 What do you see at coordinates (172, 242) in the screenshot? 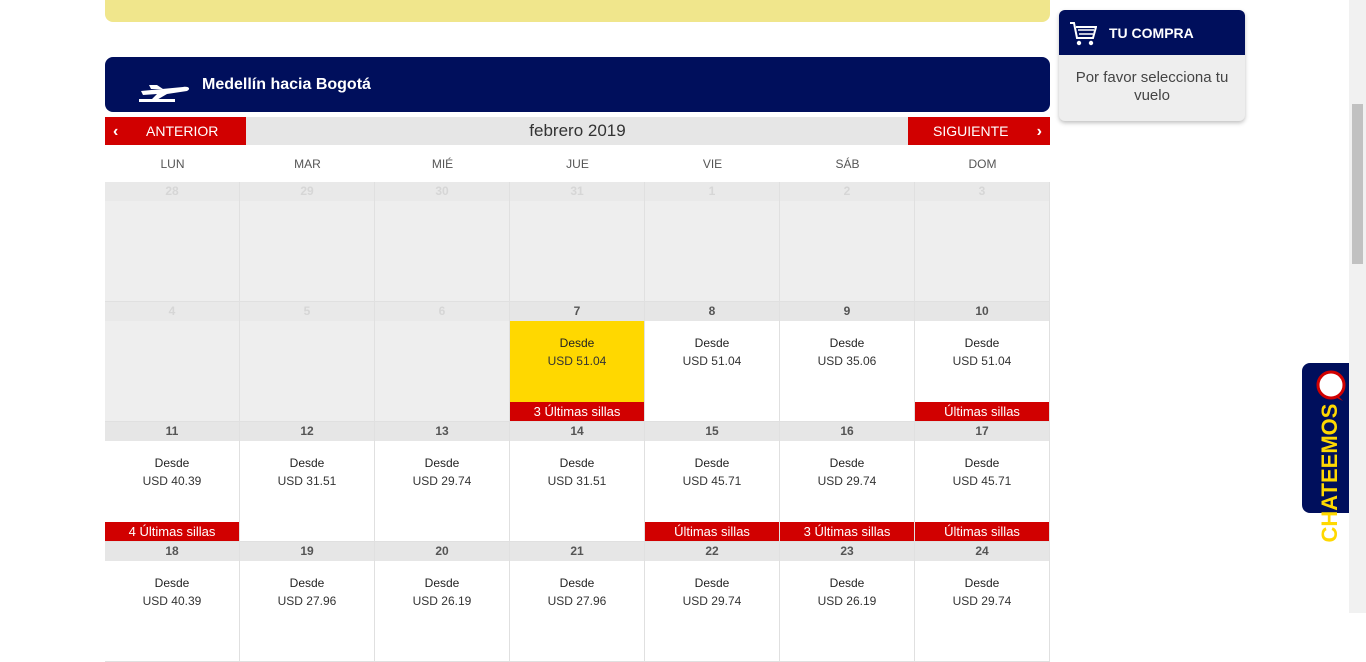
I see `calendar-day: 28` at bounding box center [172, 242].